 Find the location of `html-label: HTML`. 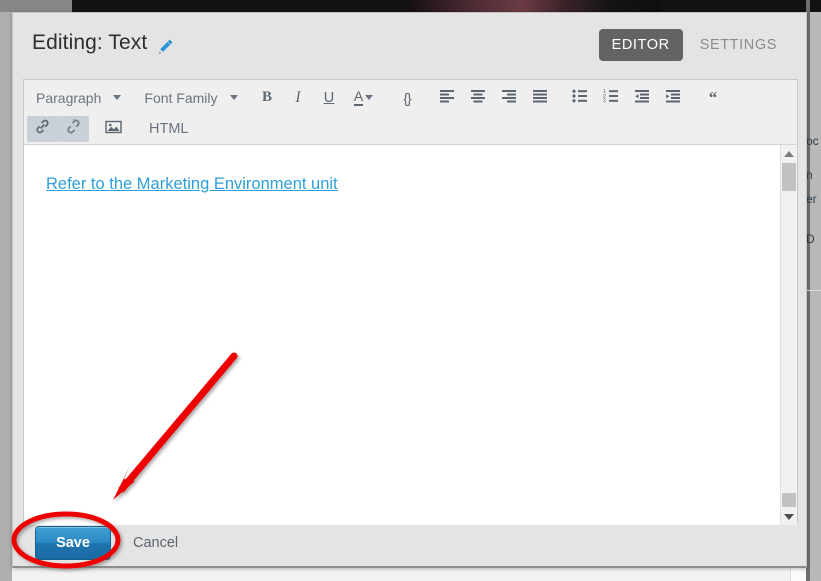

html-label: HTML is located at coordinates (169, 128).